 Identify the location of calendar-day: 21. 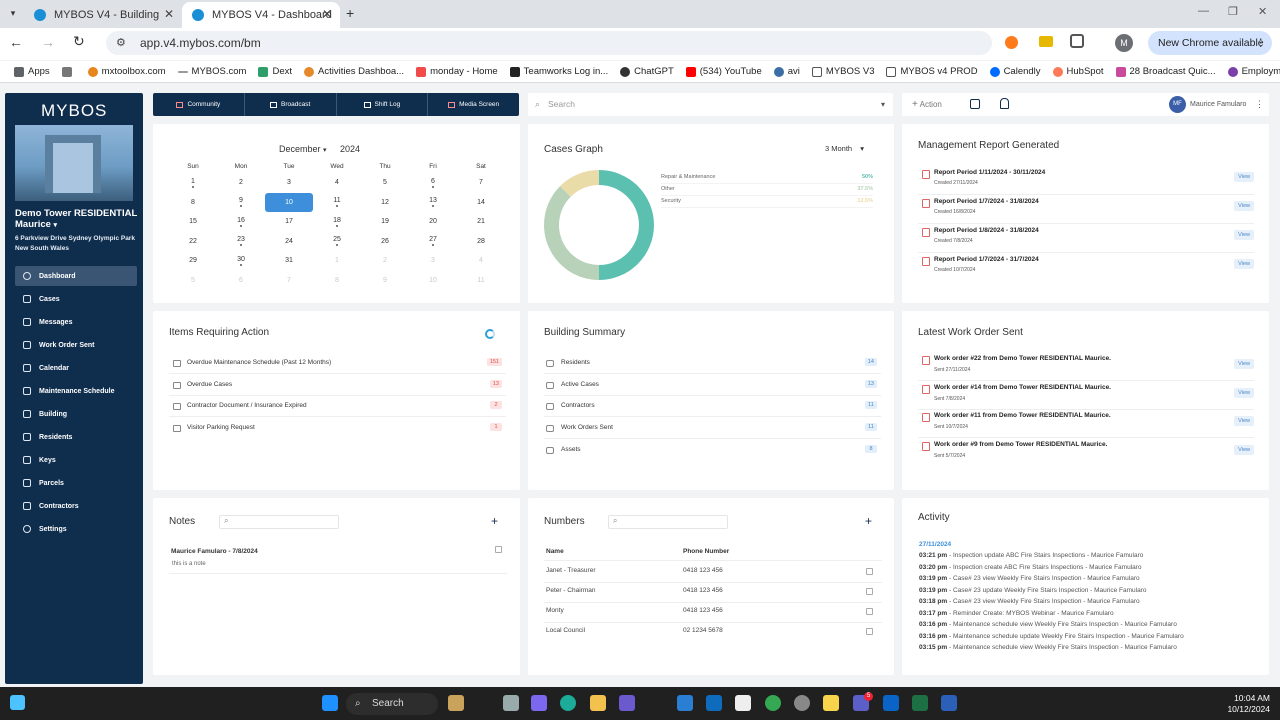
(481, 222).